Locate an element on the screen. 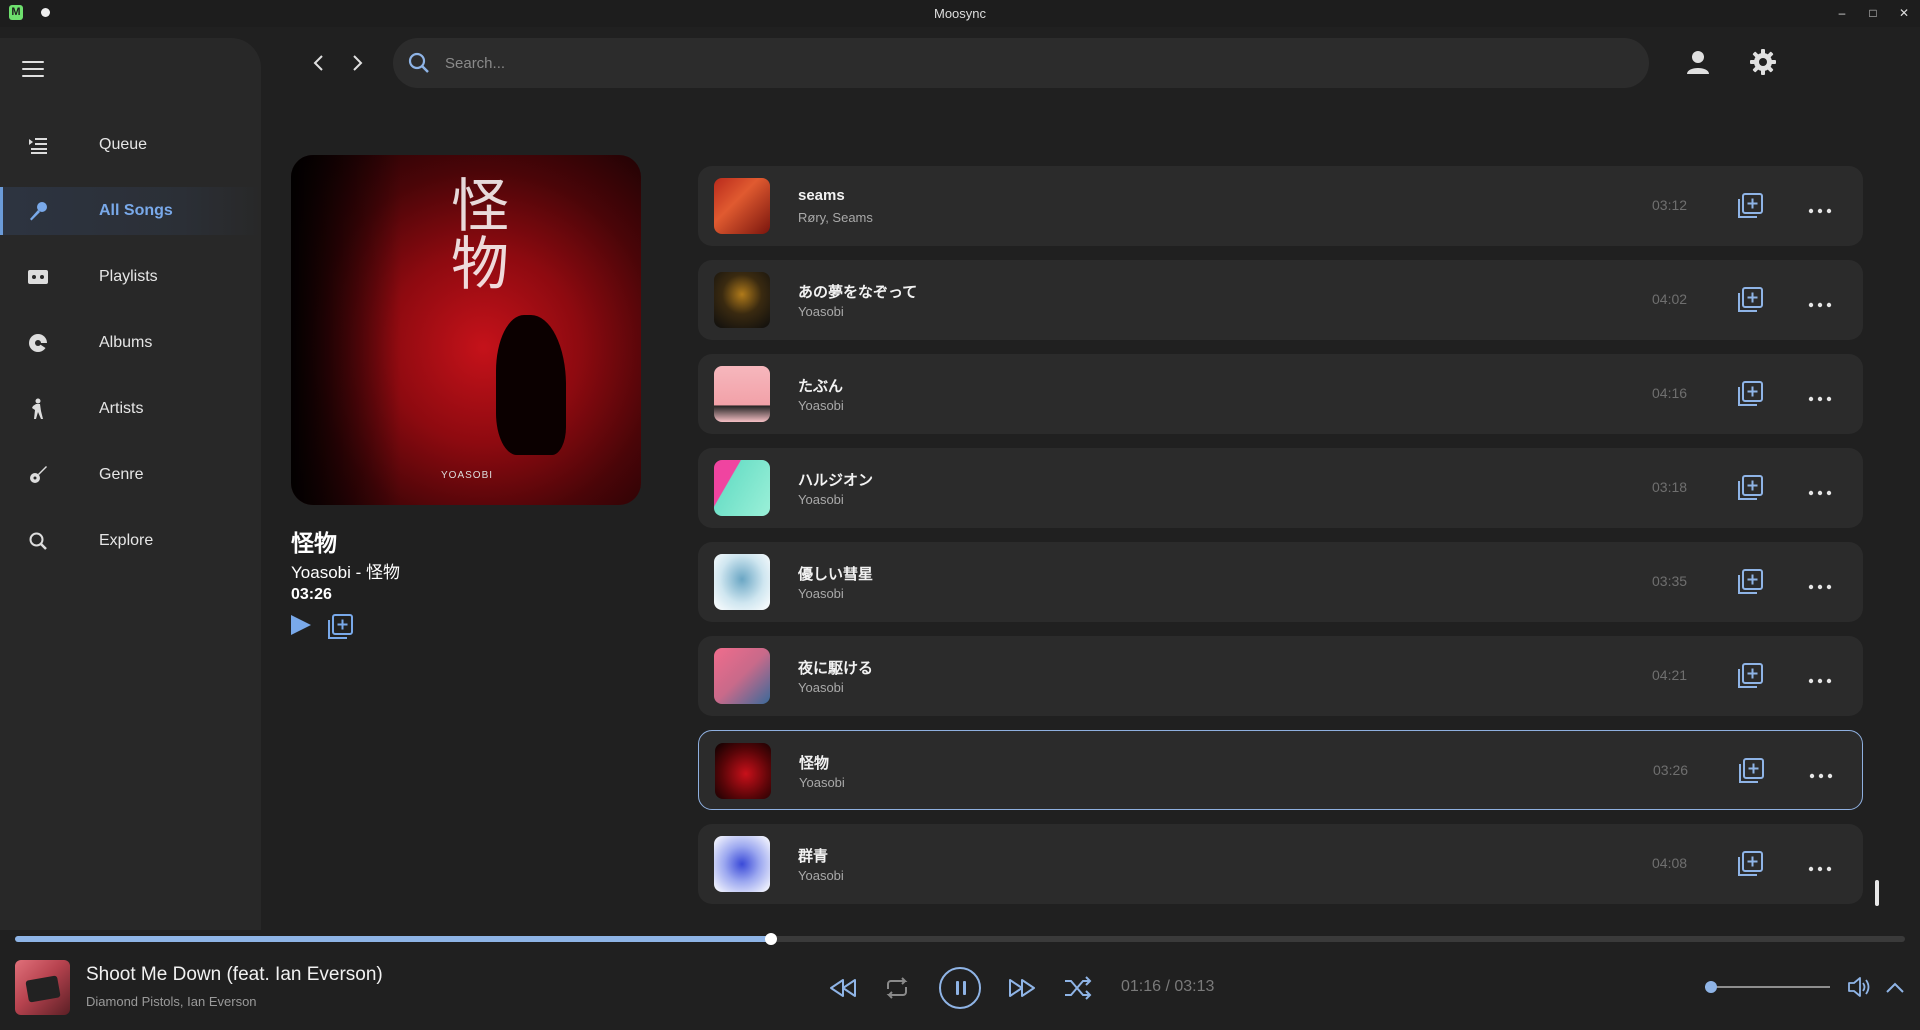 This screenshot has width=1920, height=1030. song-duration: 03:12 is located at coordinates (1670, 205).